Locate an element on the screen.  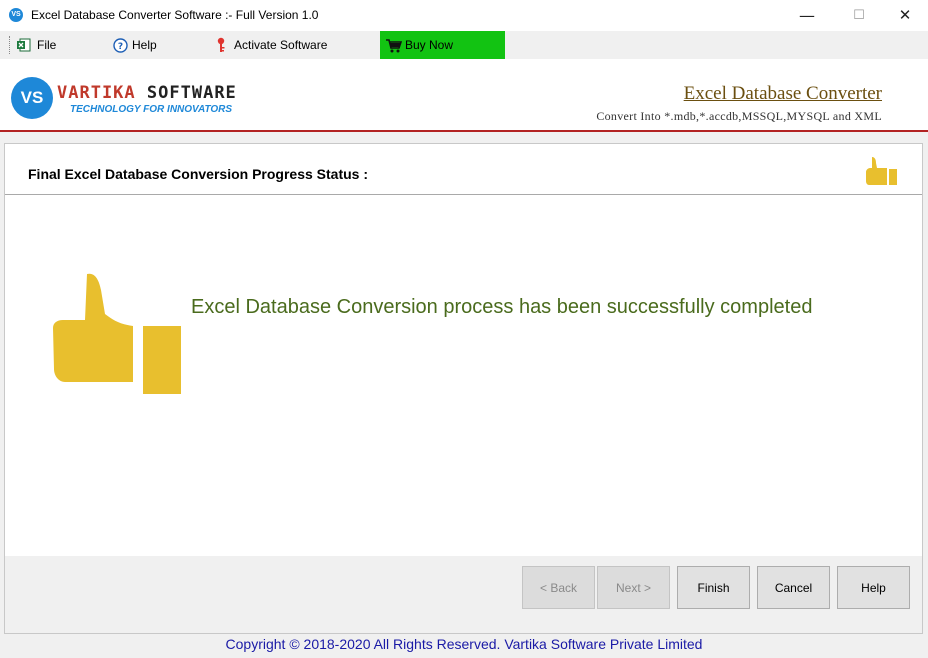
menu-bar: File ? Help Activate Software Buy Now is located at coordinates (464, 45).